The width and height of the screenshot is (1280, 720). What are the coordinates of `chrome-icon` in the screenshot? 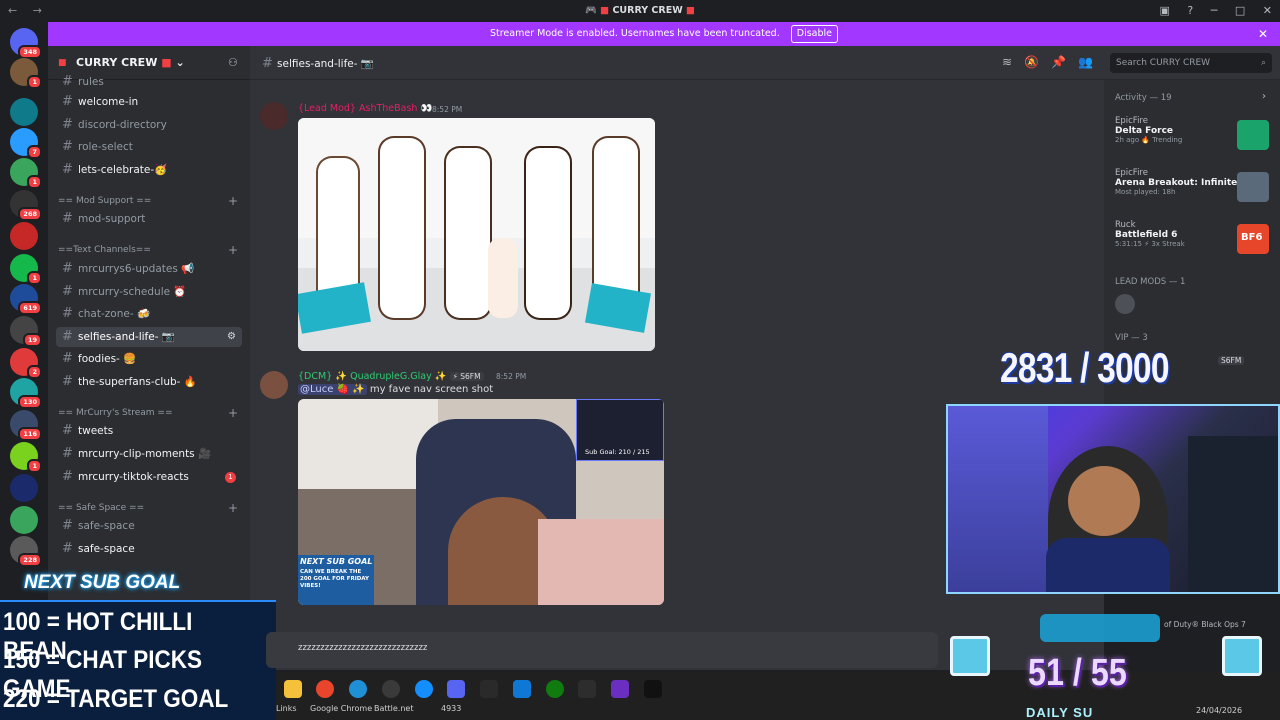 It's located at (325, 689).